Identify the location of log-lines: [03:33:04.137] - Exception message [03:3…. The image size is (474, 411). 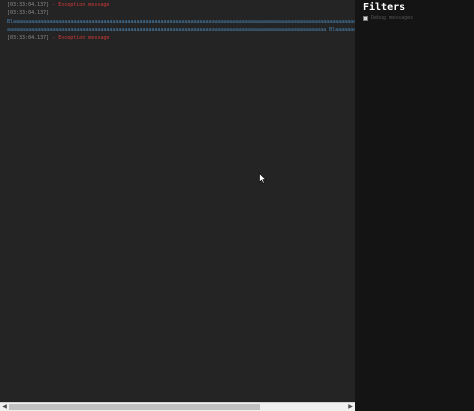
(181, 21).